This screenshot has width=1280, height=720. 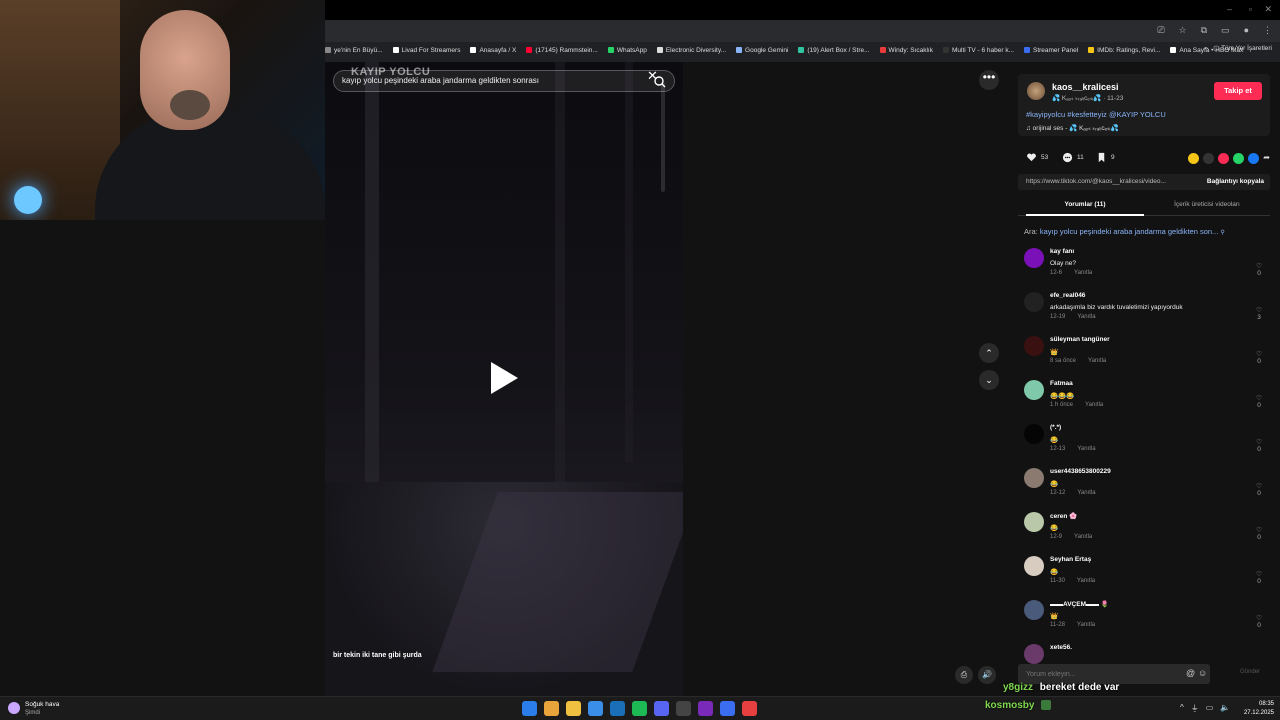 What do you see at coordinates (1268, 9) in the screenshot?
I see `close-window-icon: ✕` at bounding box center [1268, 9].